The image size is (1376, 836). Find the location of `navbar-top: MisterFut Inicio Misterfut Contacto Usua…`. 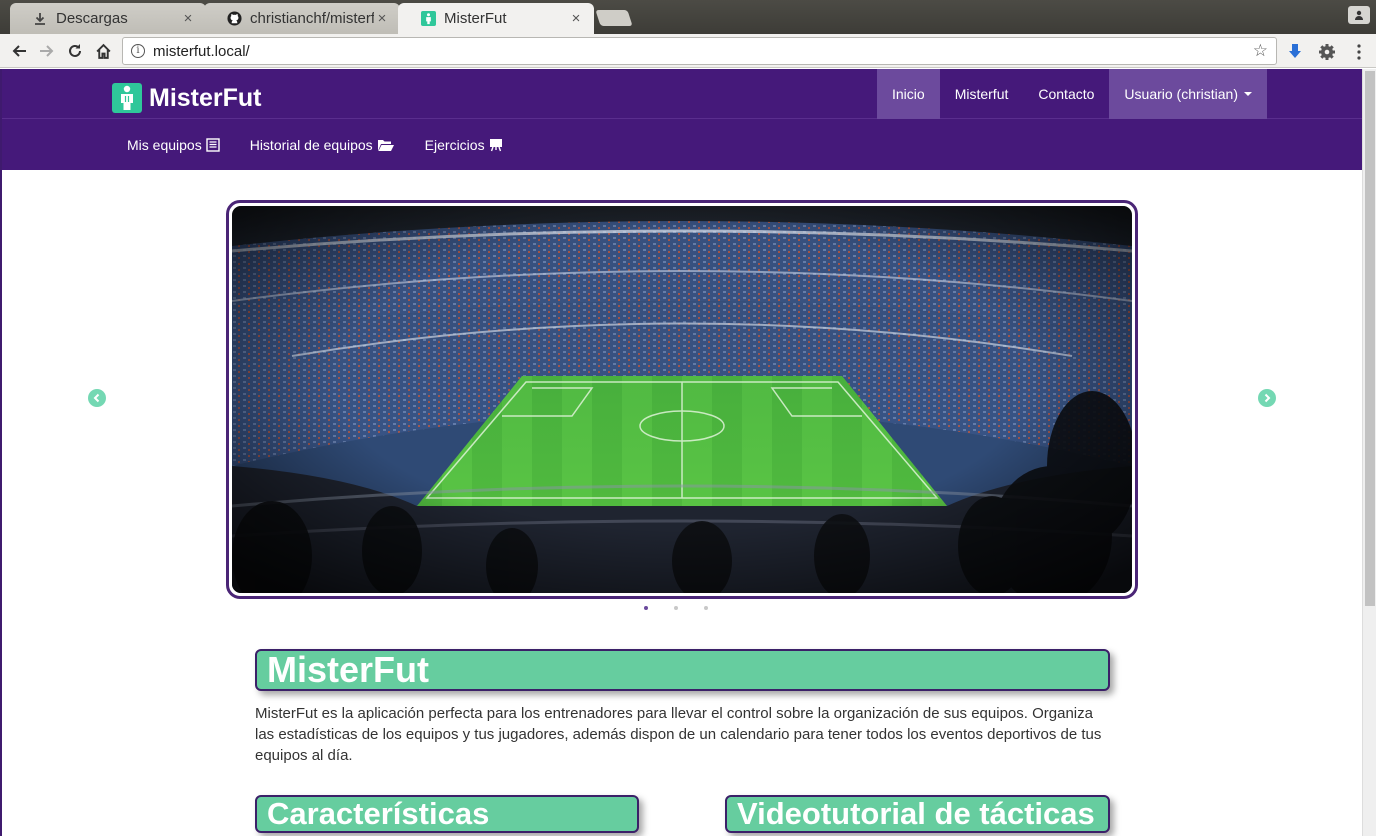

navbar-top: MisterFut Inicio Misterfut Contacto Usua… is located at coordinates (682, 94).